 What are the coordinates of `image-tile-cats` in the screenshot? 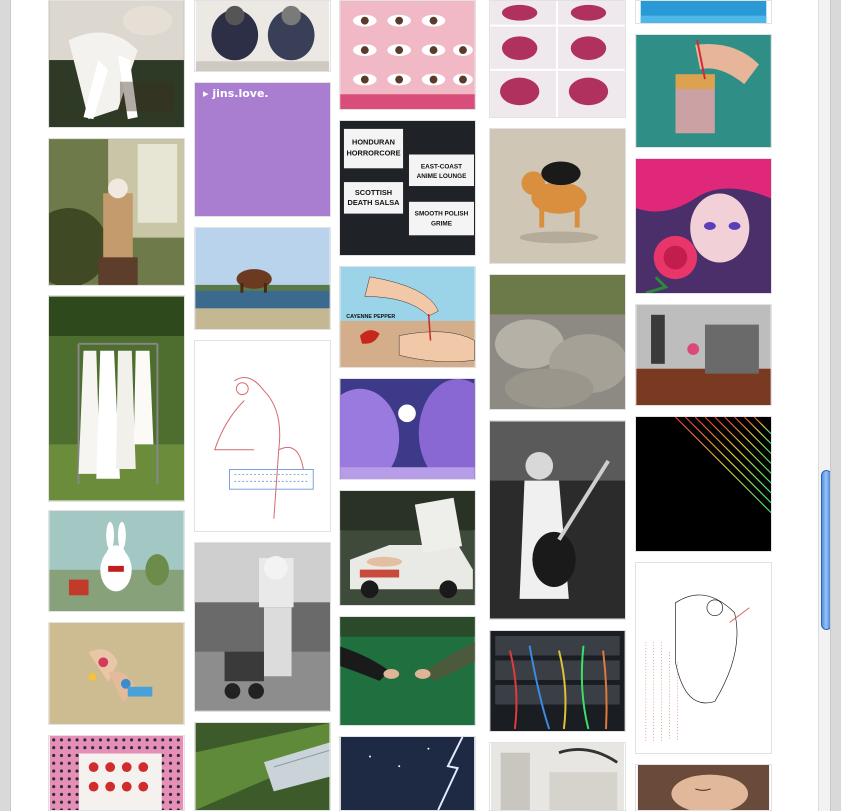 It's located at (262, 36).